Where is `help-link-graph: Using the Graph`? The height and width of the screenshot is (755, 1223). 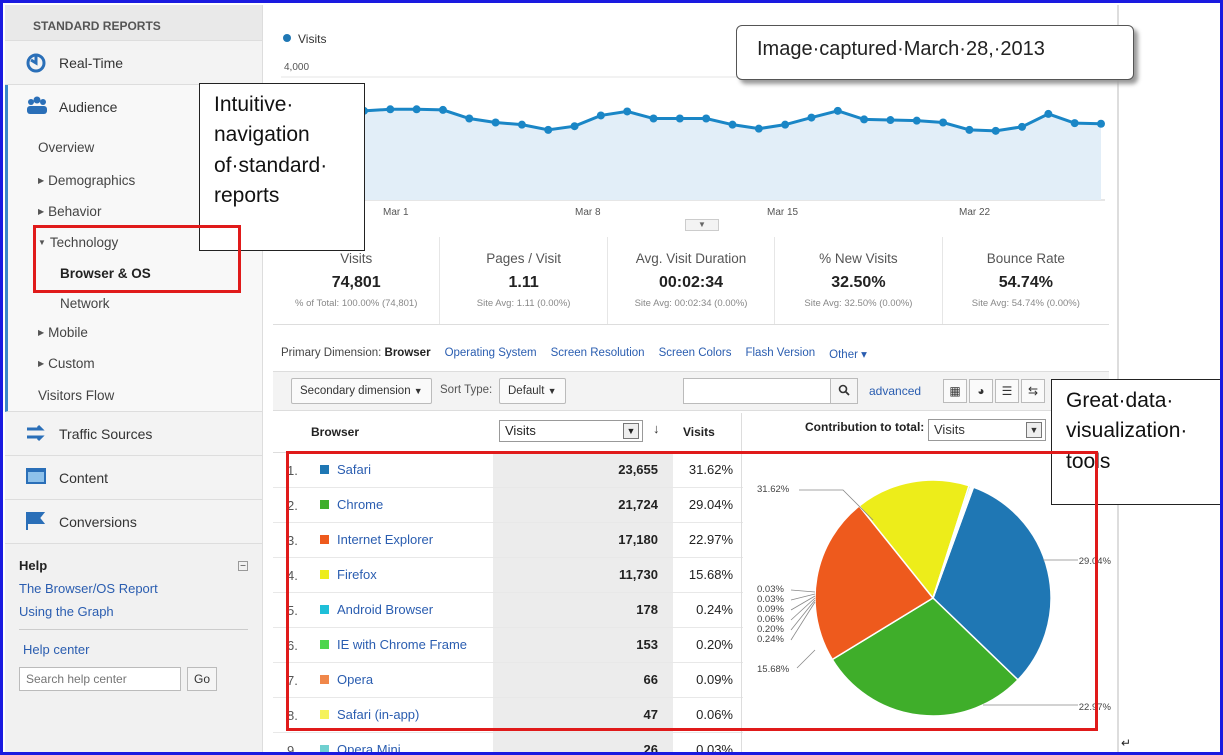
help-link-graph: Using the Graph is located at coordinates (133, 611).